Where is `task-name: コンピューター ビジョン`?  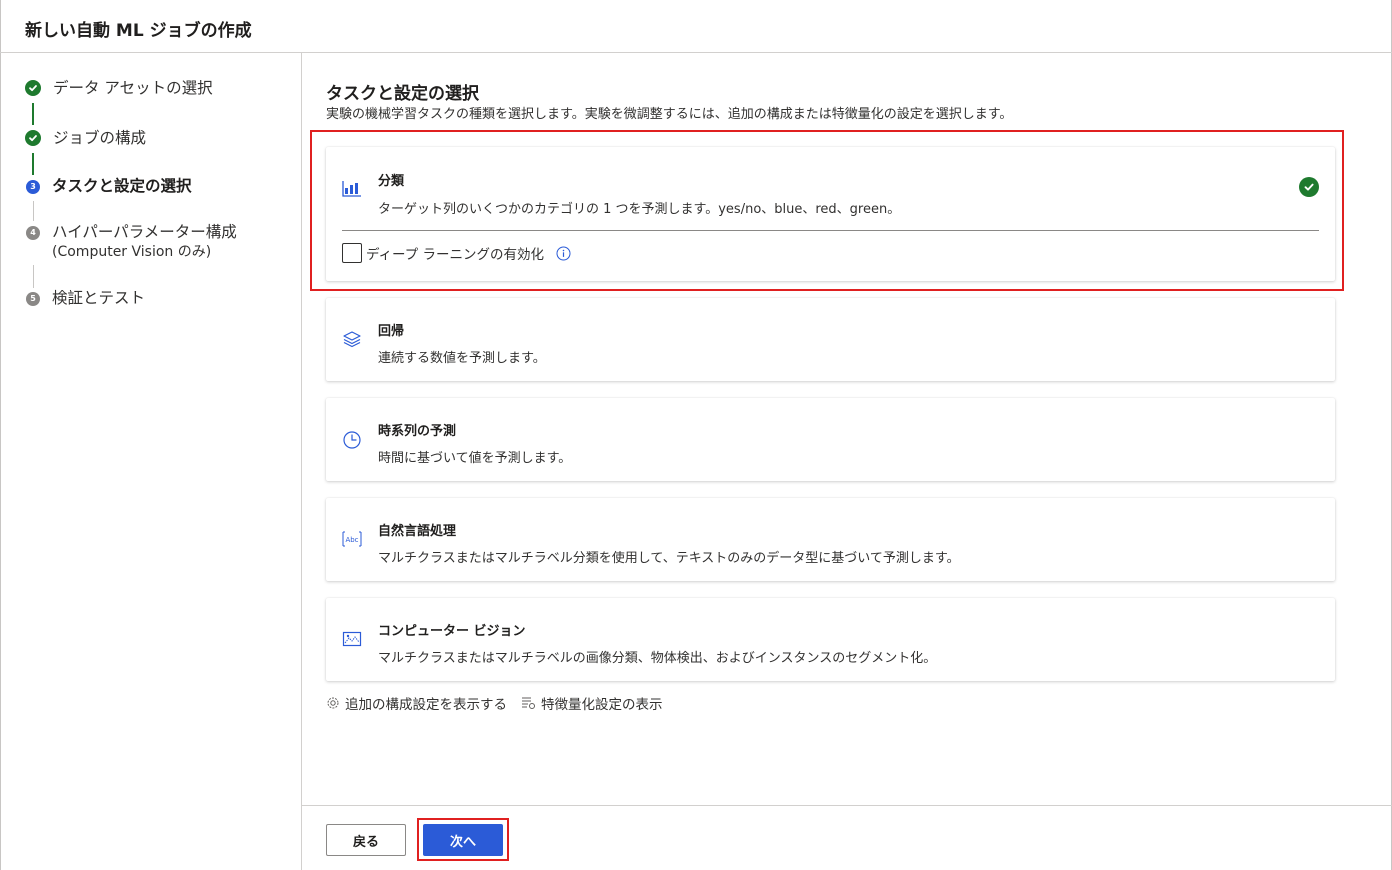 task-name: コンピューター ビジョン is located at coordinates (452, 631).